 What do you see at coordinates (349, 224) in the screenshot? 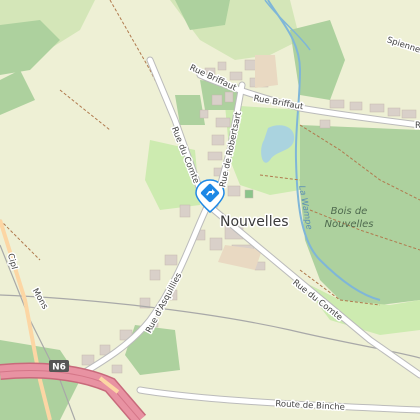
I see `wood-label-line2: Nouvelles` at bounding box center [349, 224].